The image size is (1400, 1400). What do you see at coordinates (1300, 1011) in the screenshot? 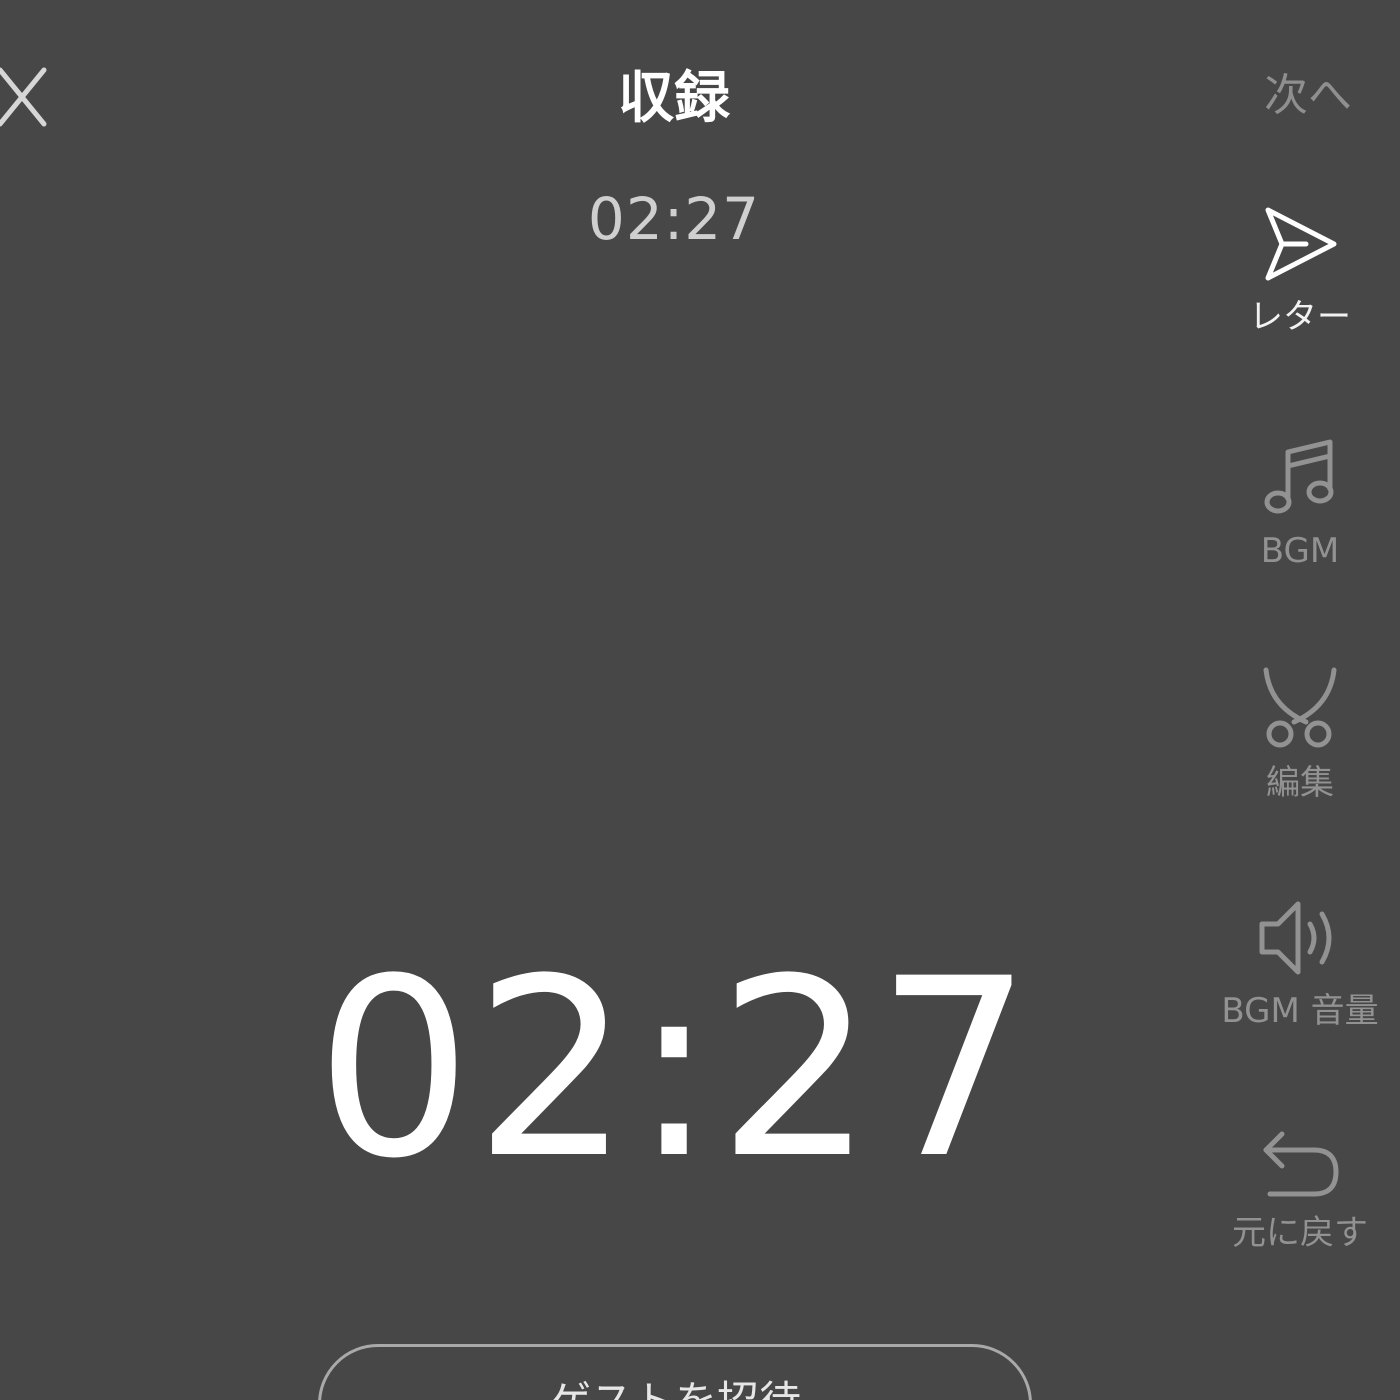
I see `toolbar-item-label: BGM 音量` at bounding box center [1300, 1011].